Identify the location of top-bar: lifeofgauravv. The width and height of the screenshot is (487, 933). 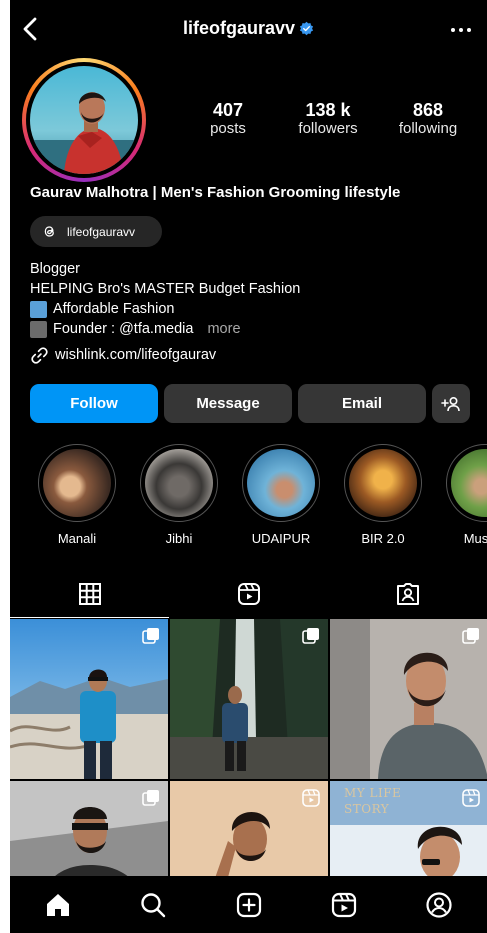
(248, 30).